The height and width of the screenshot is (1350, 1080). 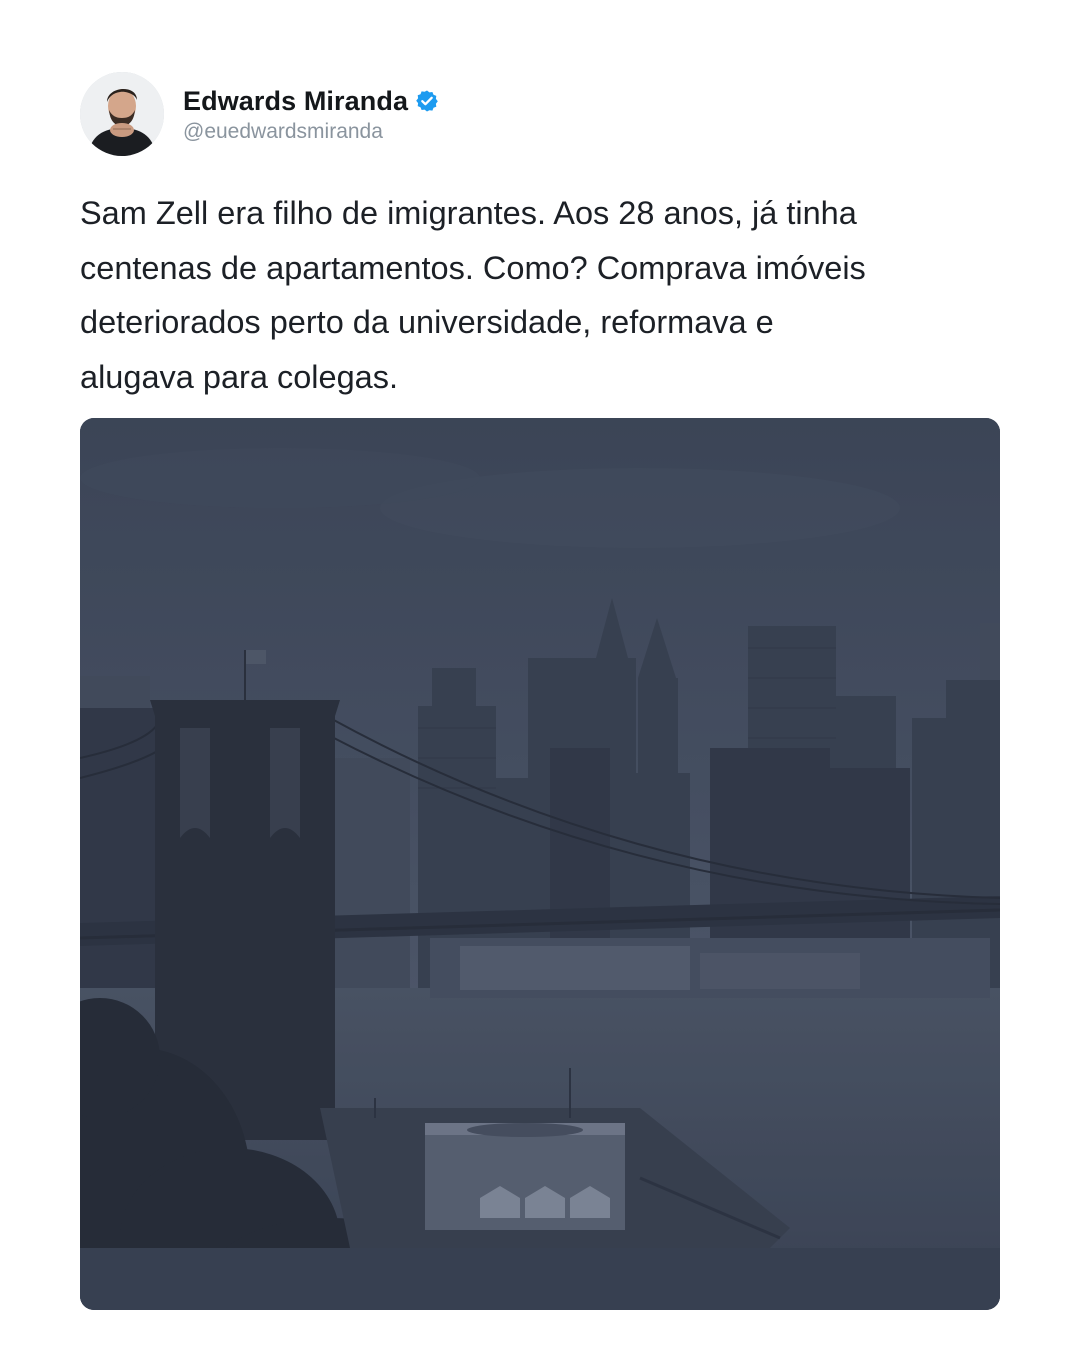 What do you see at coordinates (540, 114) in the screenshot?
I see `tweet-header: Edwards Miranda @euedwardsmiranda` at bounding box center [540, 114].